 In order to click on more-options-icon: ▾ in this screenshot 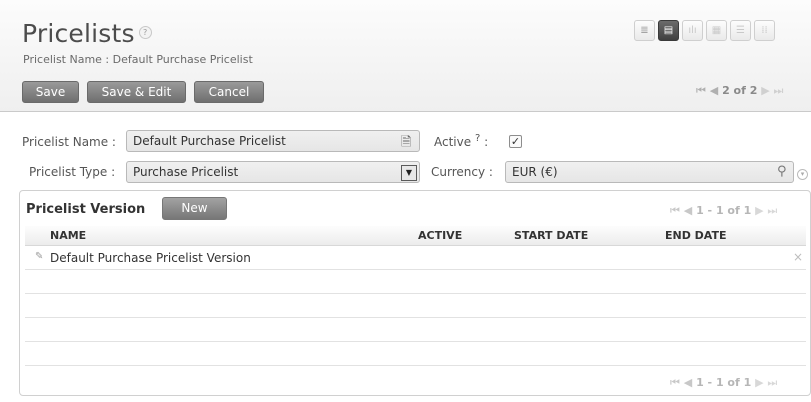, I will do `click(802, 174)`.